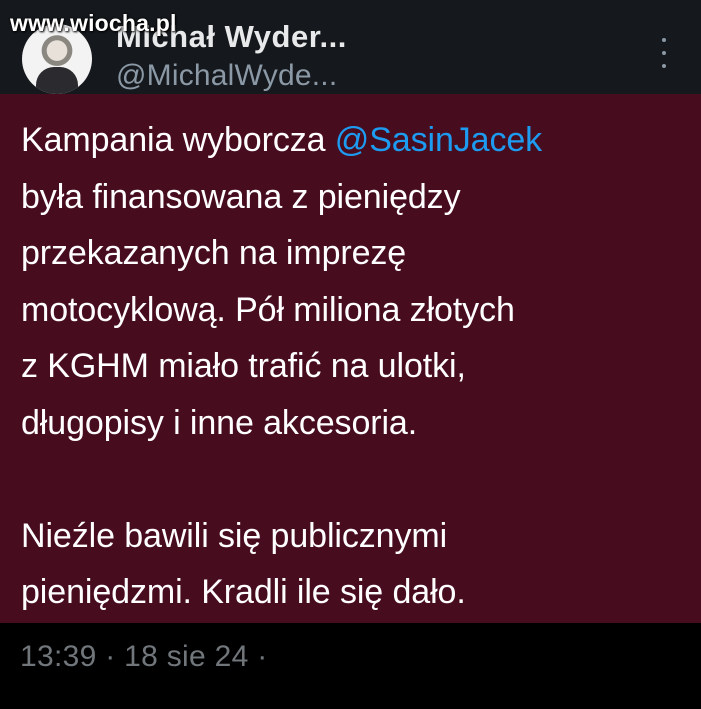 The height and width of the screenshot is (709, 701). I want to click on avatar-person, so click(57, 80).